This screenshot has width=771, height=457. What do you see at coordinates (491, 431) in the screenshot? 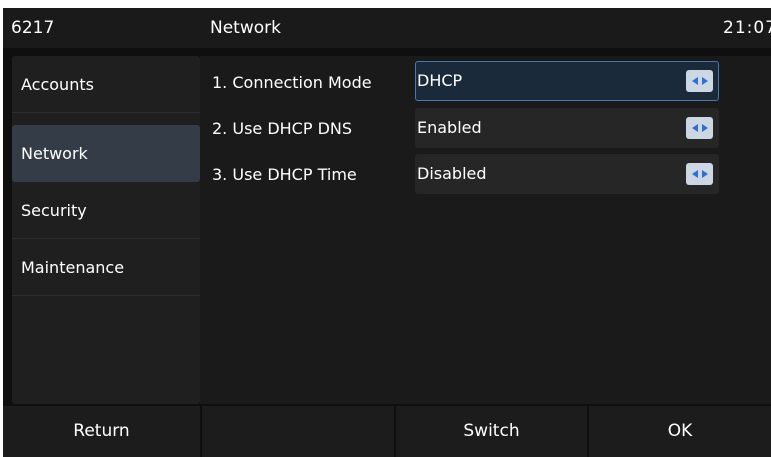
I see `switch-button: Switch` at bounding box center [491, 431].